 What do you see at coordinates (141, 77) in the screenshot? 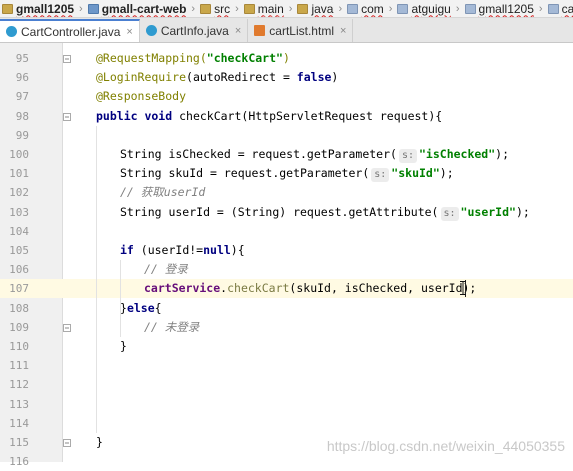
I see `code-token: @LoginRequire` at bounding box center [141, 77].